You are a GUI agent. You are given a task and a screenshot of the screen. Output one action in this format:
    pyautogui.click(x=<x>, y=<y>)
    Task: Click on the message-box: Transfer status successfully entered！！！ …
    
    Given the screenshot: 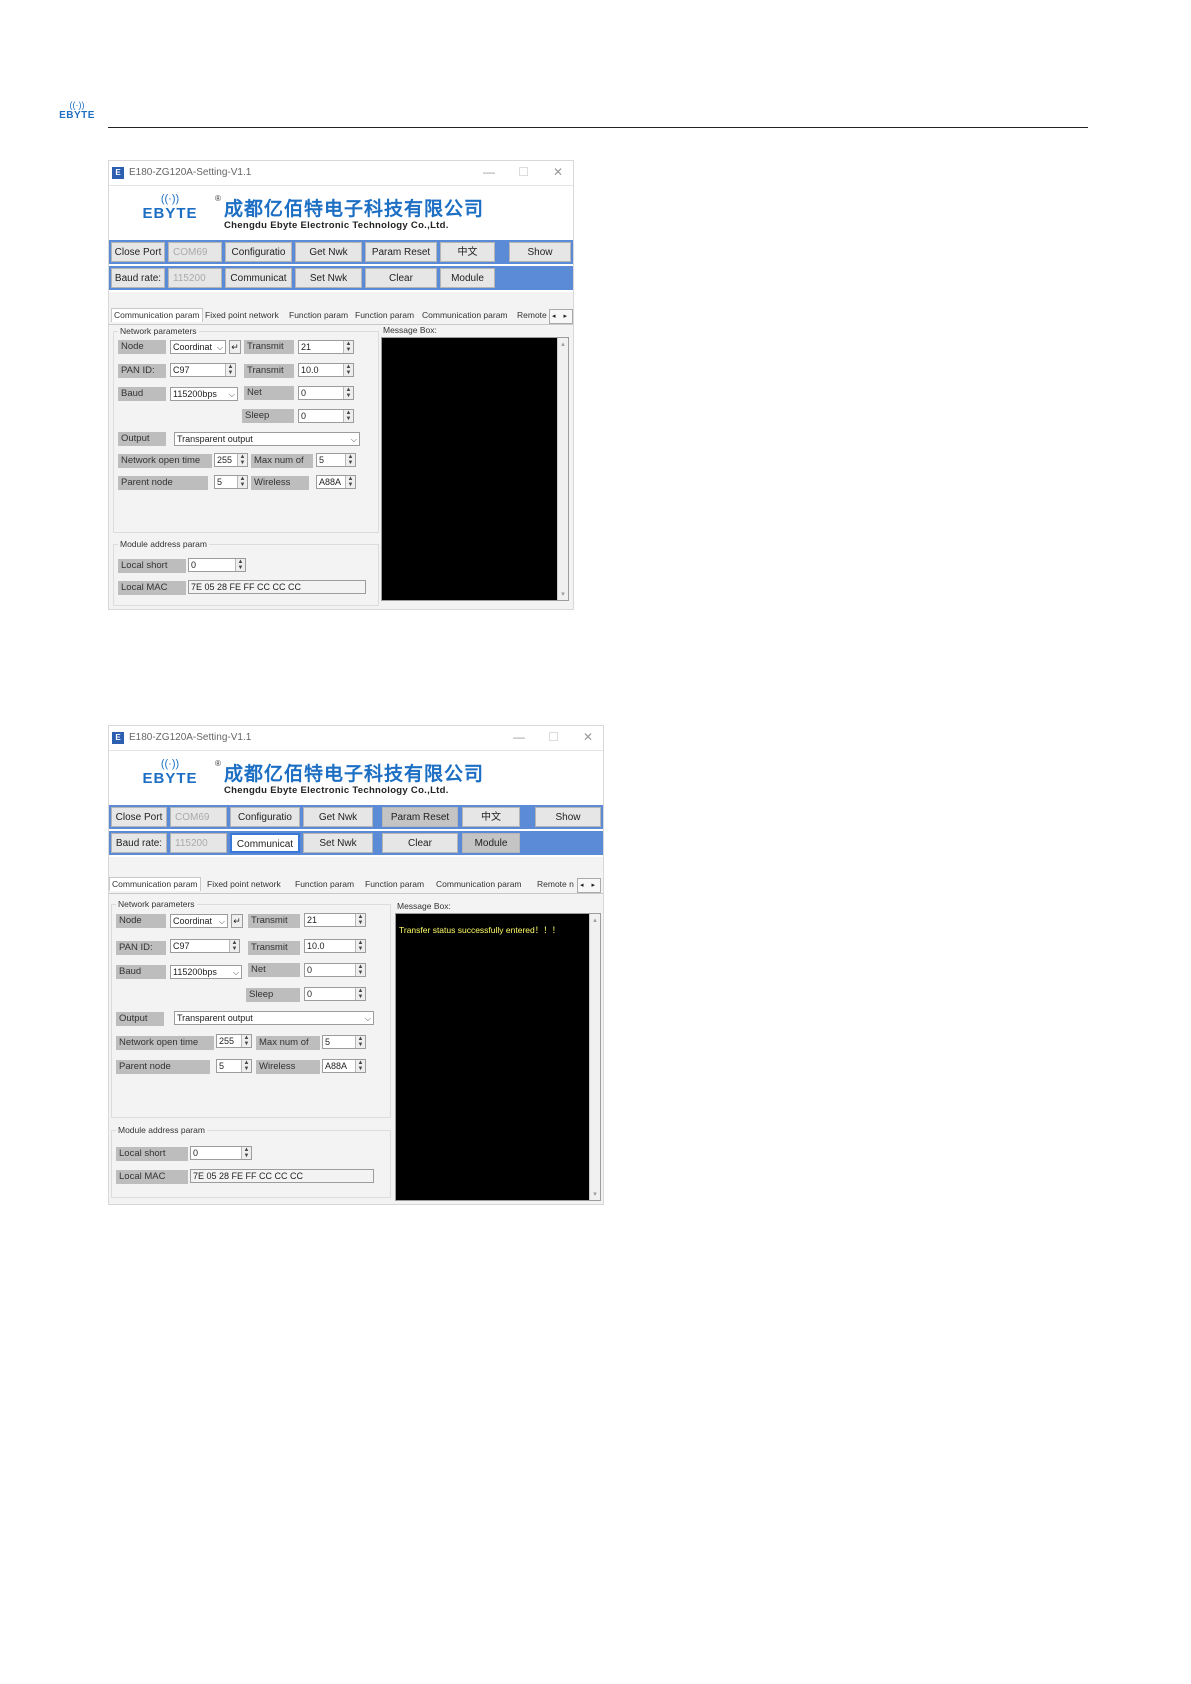 What is the action you would take?
    pyautogui.click(x=498, y=1057)
    